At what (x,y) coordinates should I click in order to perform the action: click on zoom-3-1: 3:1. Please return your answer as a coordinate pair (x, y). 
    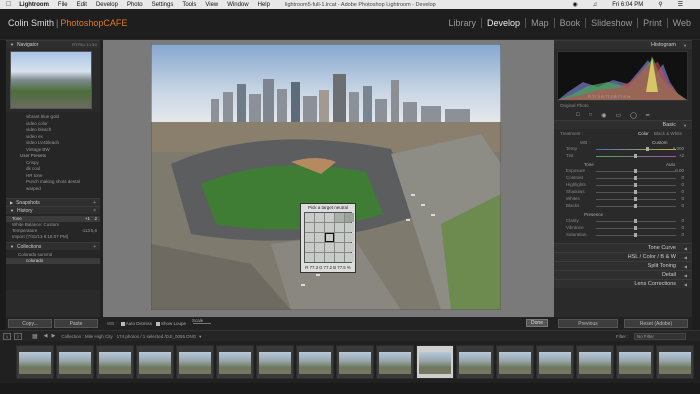
    Looking at the image, I should click on (94, 45).